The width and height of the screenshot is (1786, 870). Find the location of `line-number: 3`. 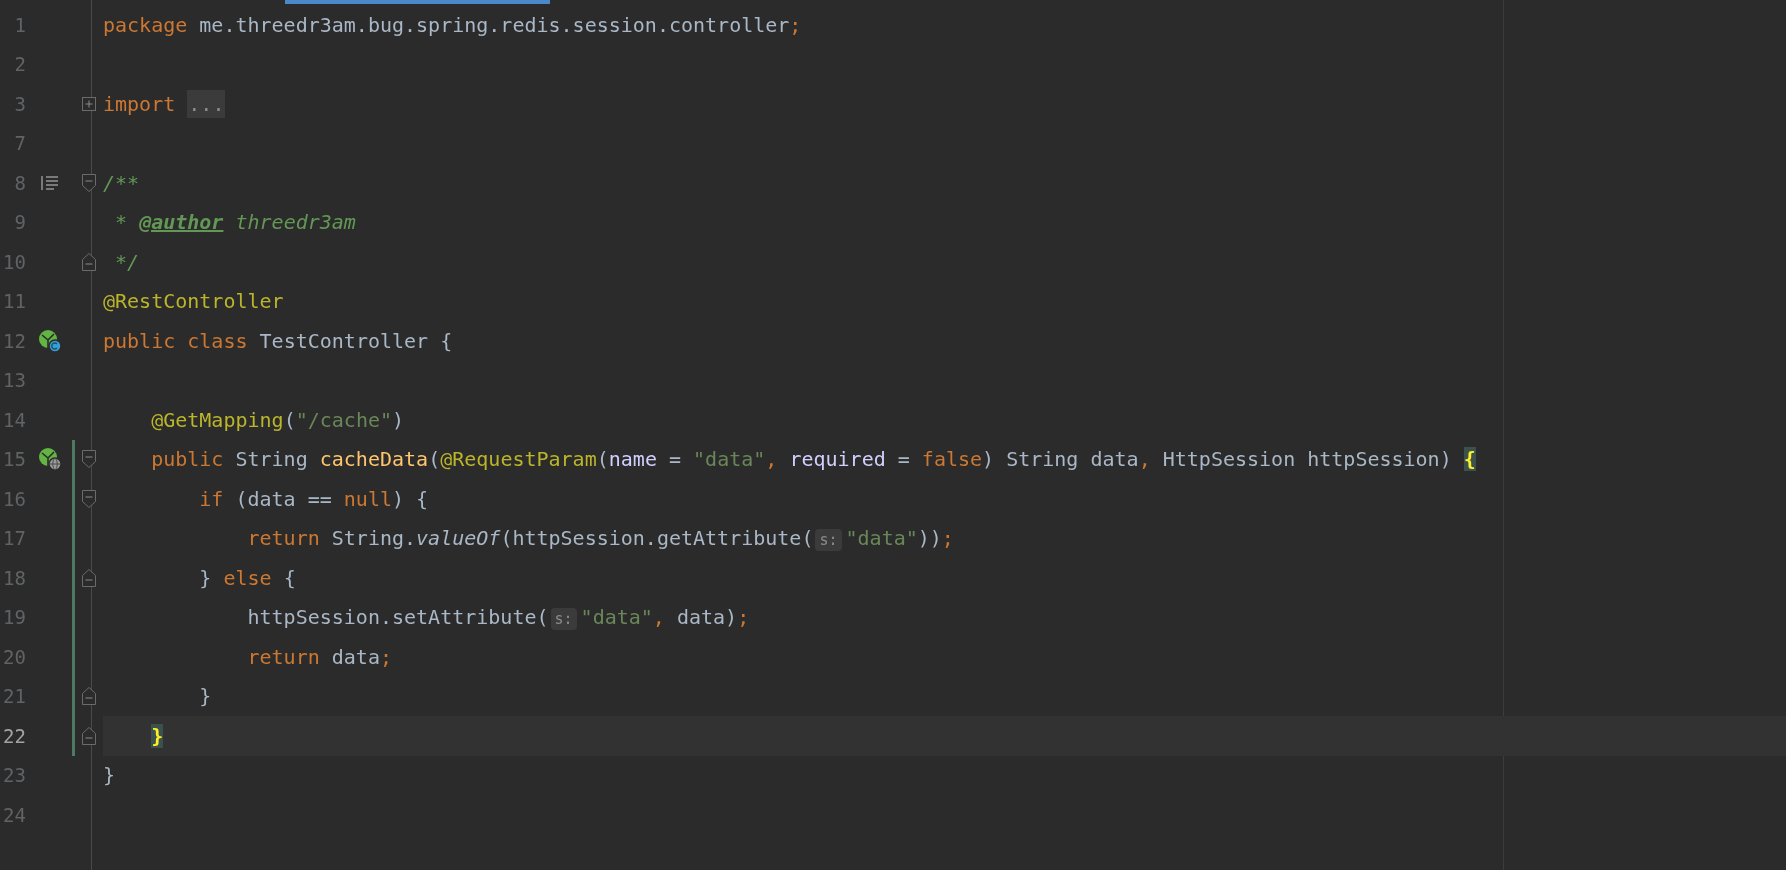

line-number: 3 is located at coordinates (19, 104).